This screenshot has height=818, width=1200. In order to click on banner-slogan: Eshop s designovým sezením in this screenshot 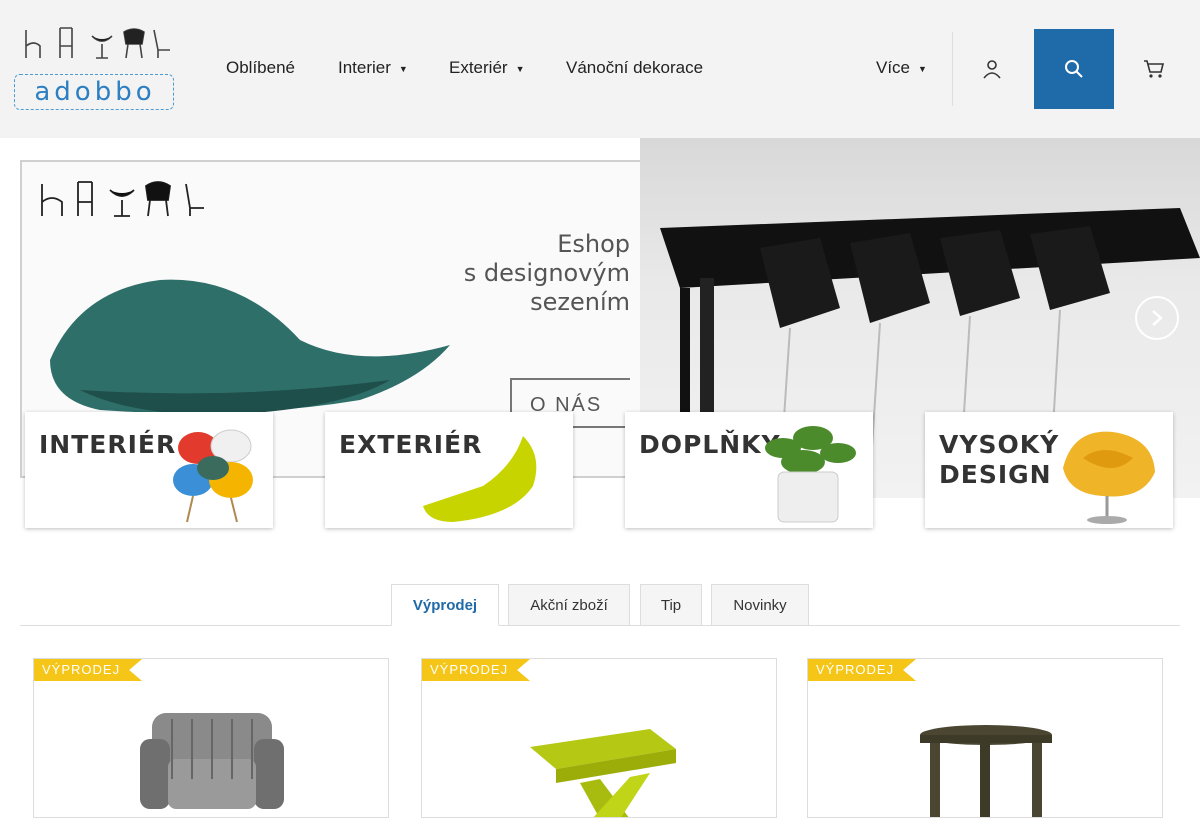, I will do `click(530, 273)`.